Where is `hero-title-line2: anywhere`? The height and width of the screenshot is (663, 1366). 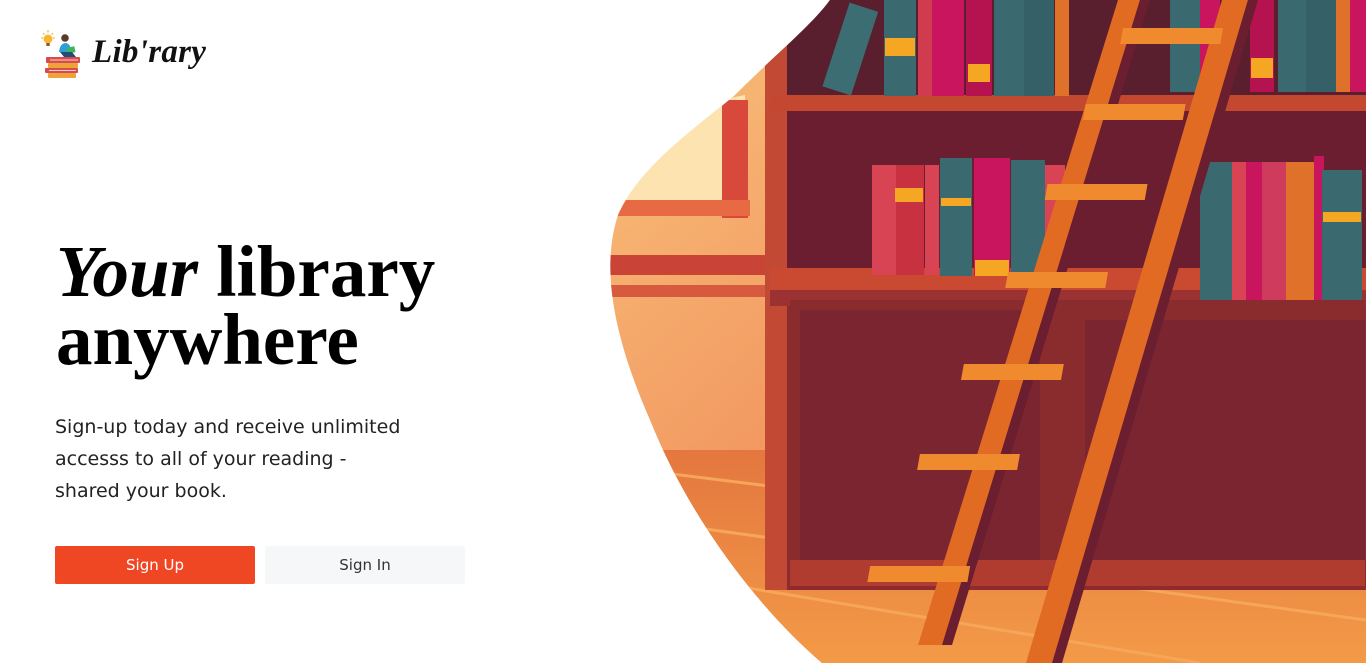 hero-title-line2: anywhere is located at coordinates (207, 339).